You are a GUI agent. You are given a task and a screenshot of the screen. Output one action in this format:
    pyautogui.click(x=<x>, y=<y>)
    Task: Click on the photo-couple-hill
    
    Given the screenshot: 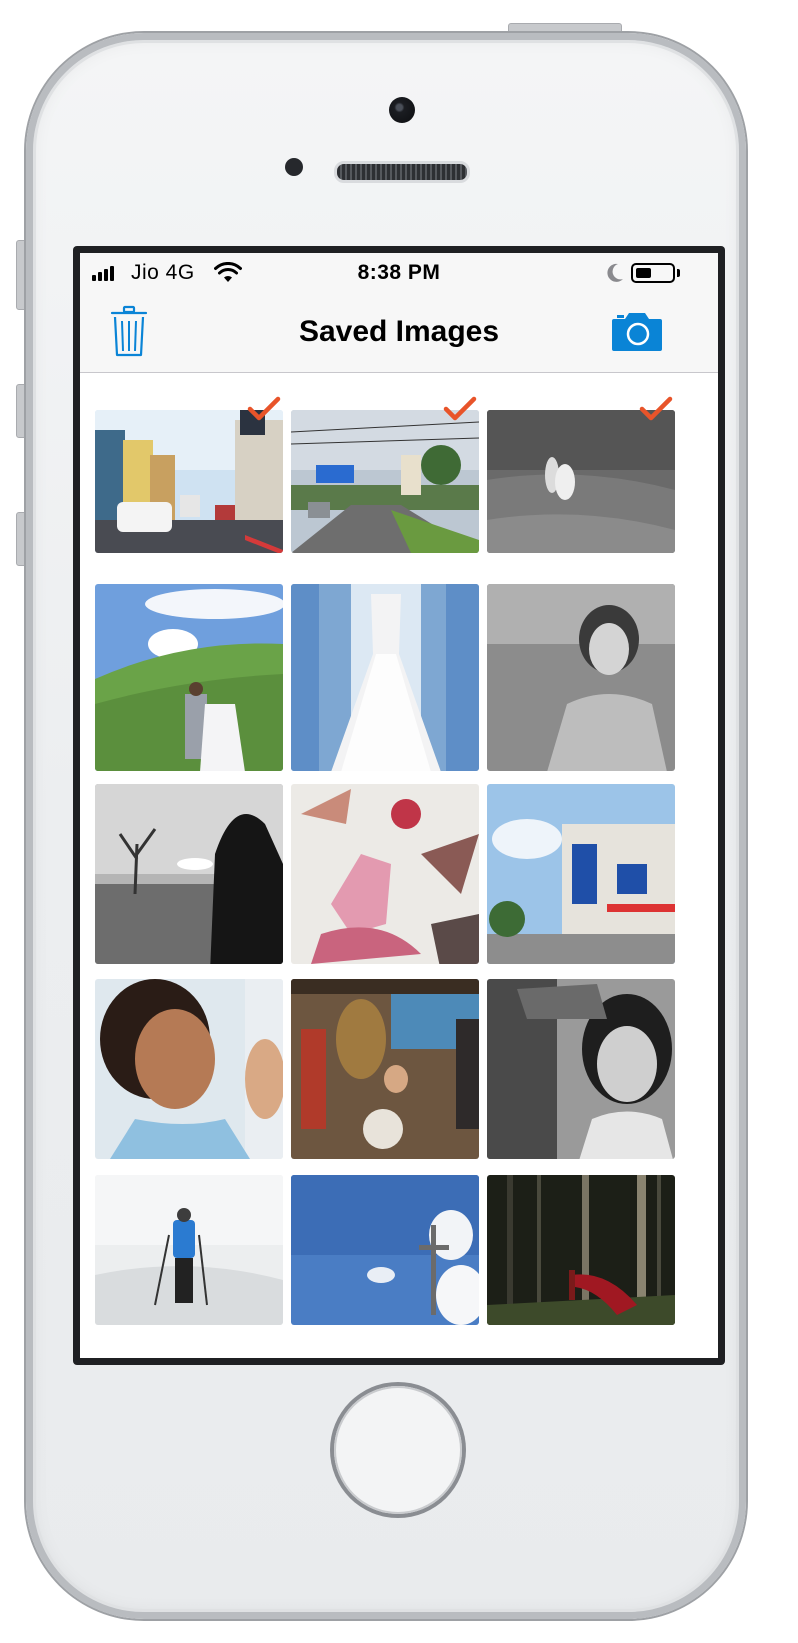 What is the action you would take?
    pyautogui.click(x=189, y=677)
    